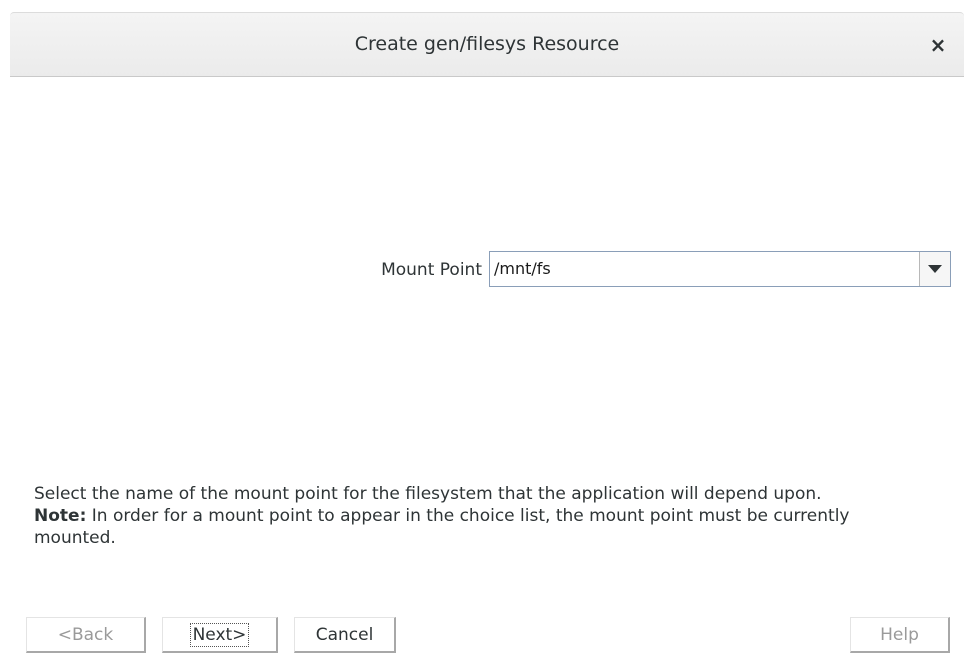 The width and height of the screenshot is (964, 663). I want to click on cancel-button: Cancel, so click(345, 635).